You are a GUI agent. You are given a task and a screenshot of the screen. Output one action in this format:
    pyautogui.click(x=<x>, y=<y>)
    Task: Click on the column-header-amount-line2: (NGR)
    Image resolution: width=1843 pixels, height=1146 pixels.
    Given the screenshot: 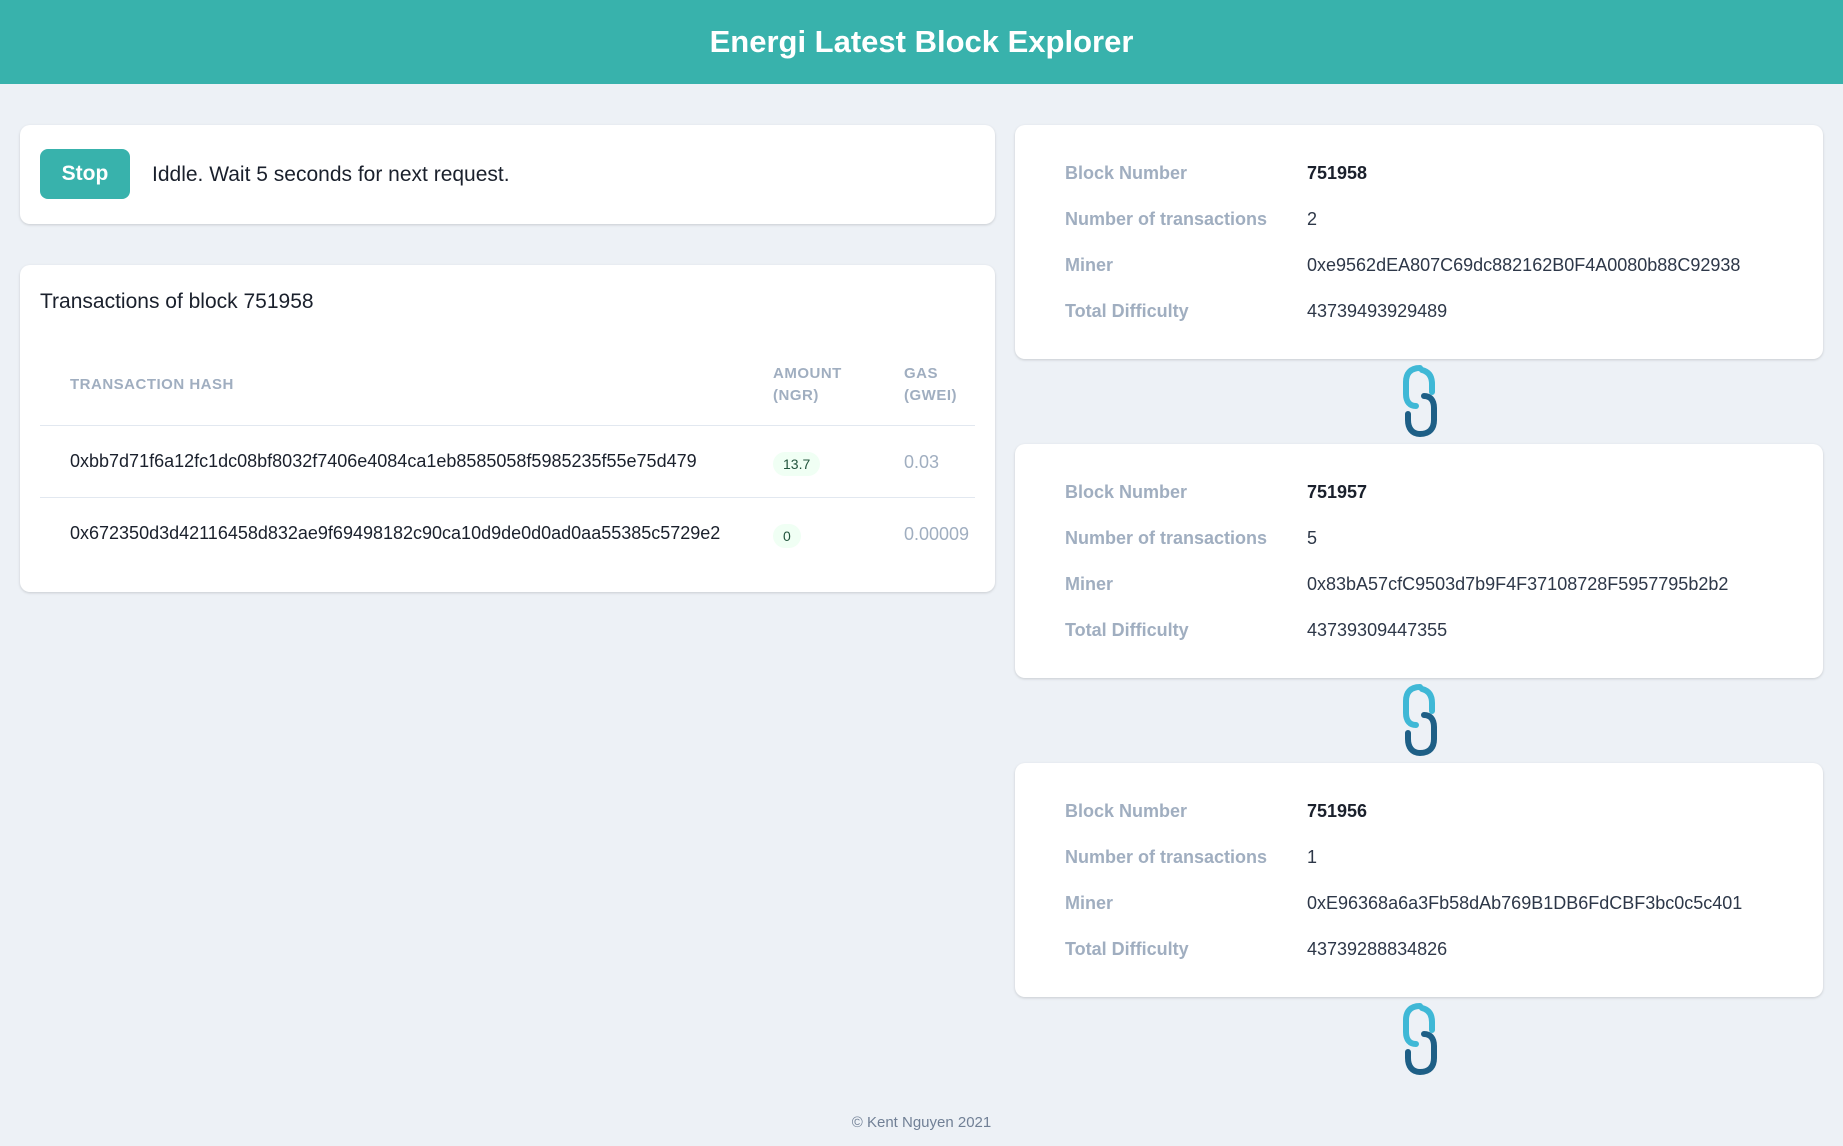 What is the action you would take?
    pyautogui.click(x=796, y=395)
    